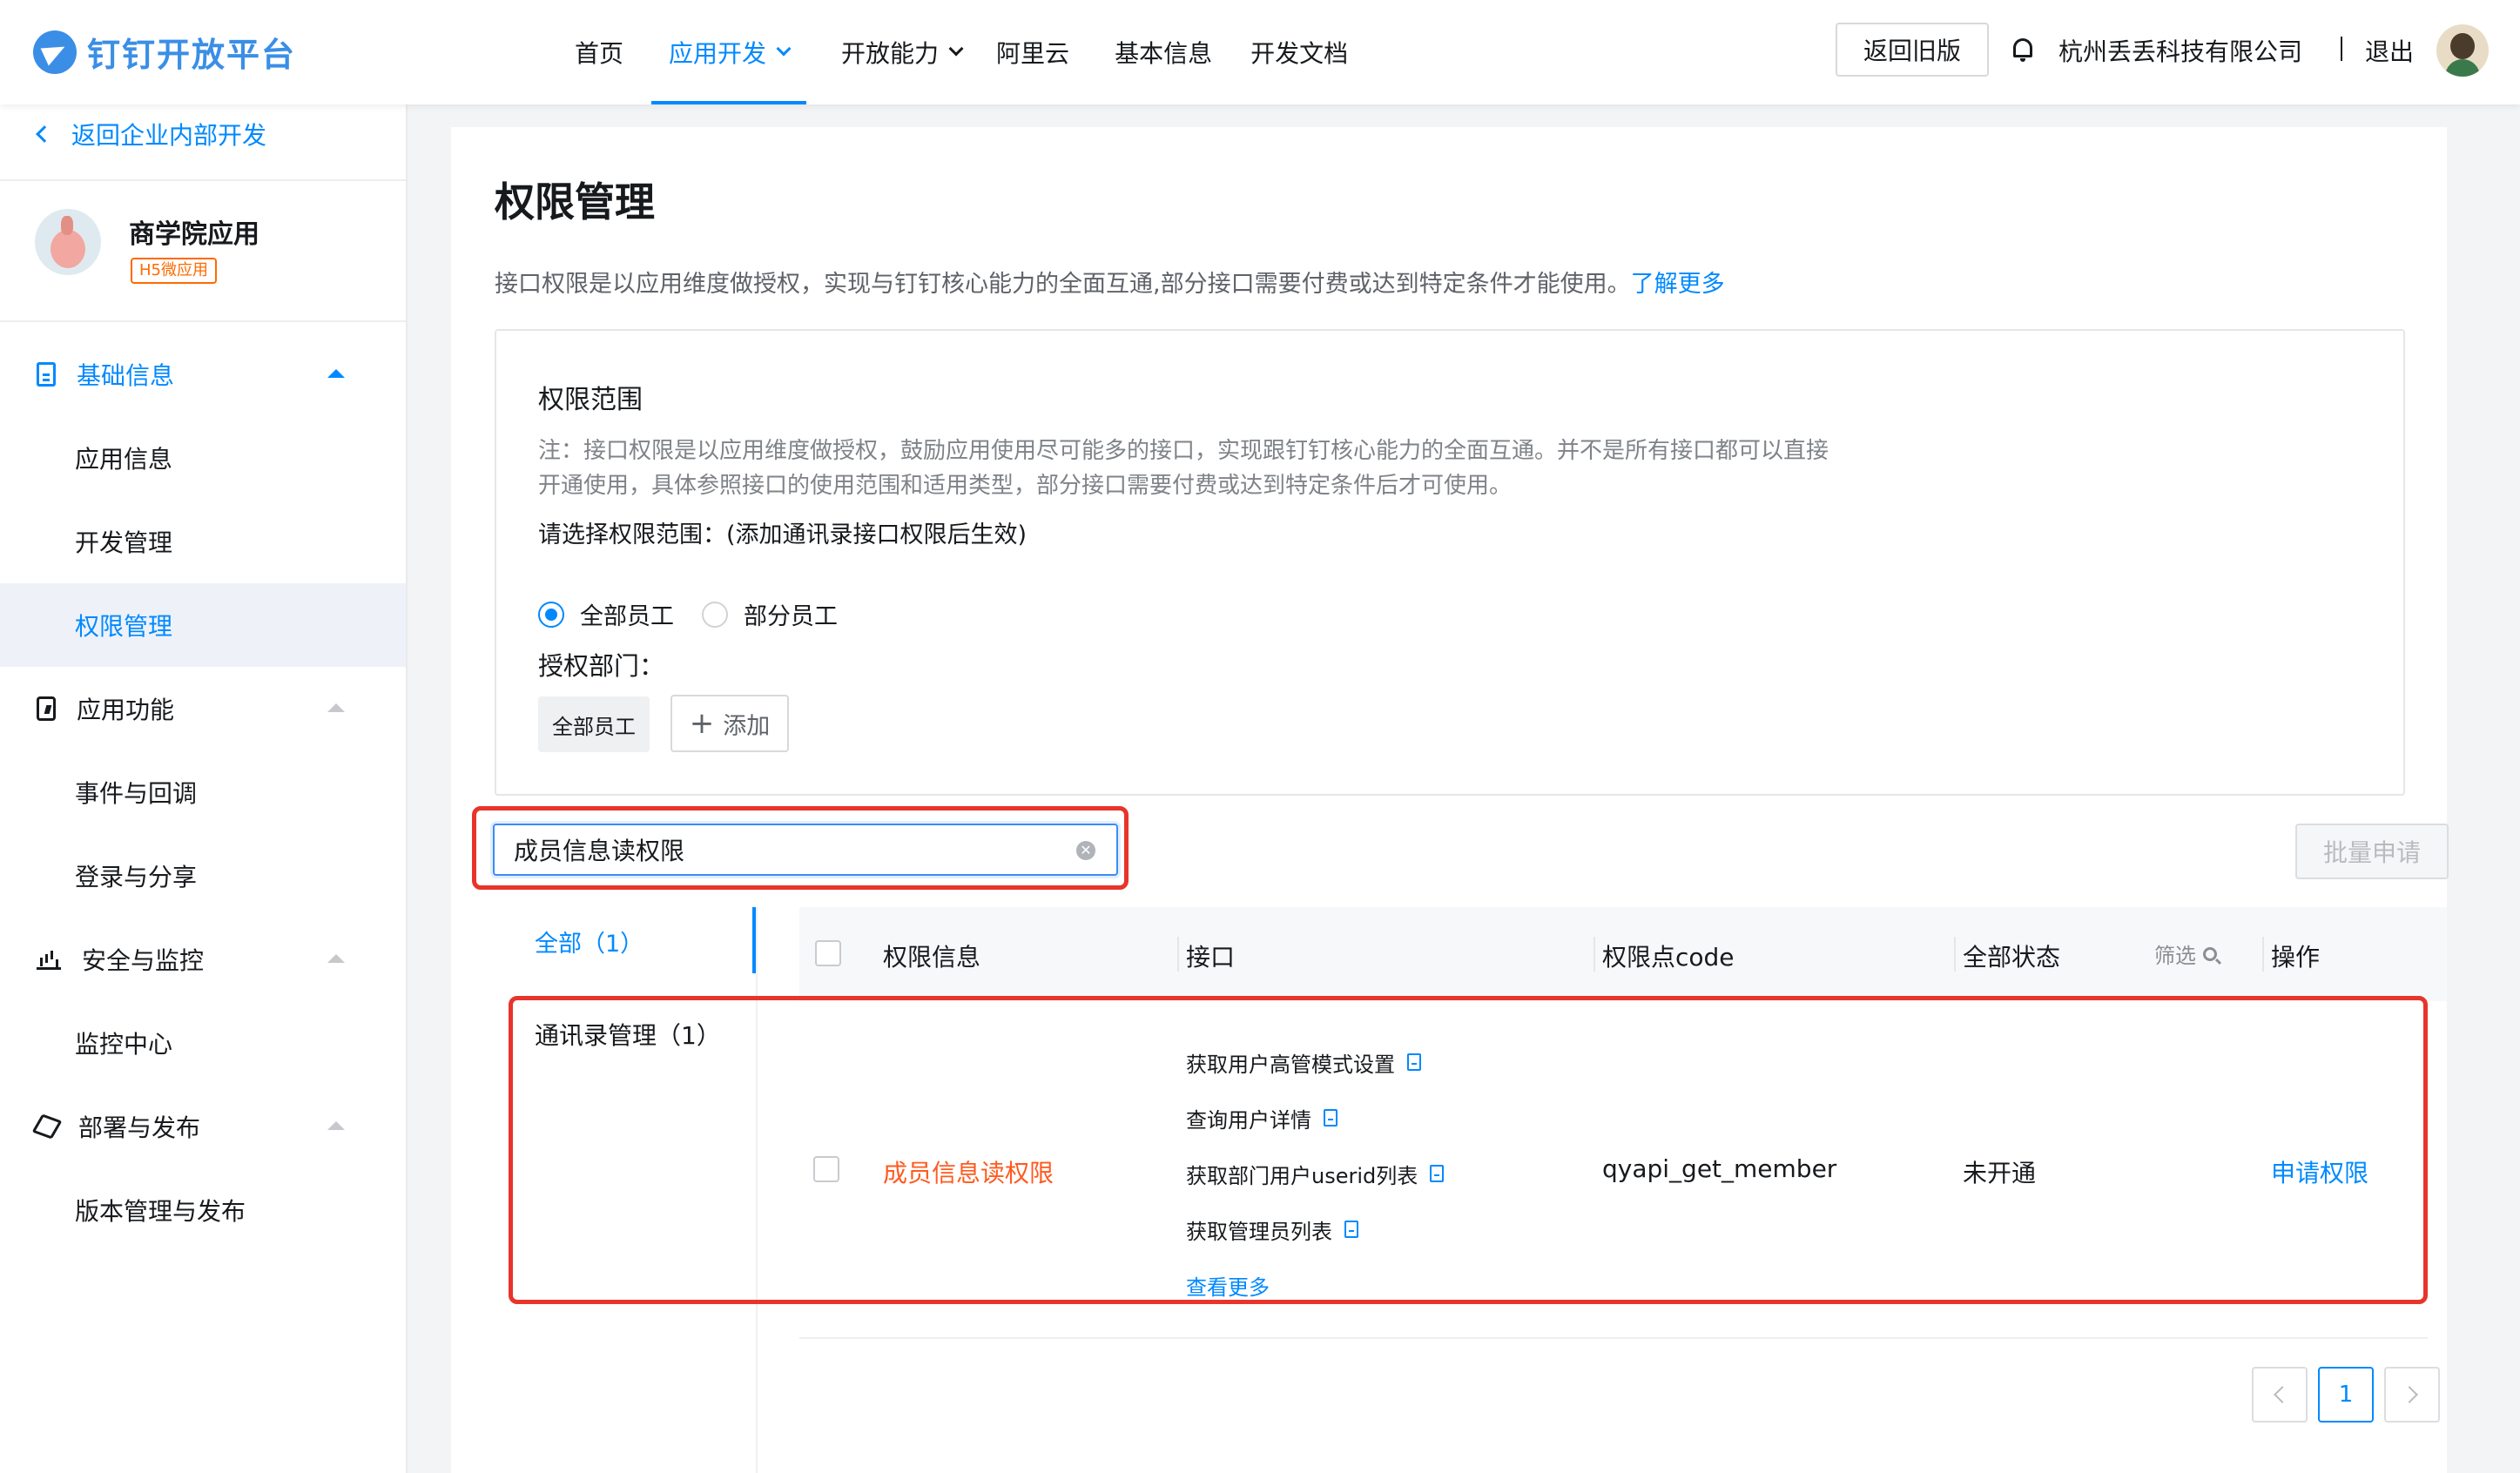  Describe the element at coordinates (55, 52) in the screenshot. I see `dingtalk-logo-icon` at that location.